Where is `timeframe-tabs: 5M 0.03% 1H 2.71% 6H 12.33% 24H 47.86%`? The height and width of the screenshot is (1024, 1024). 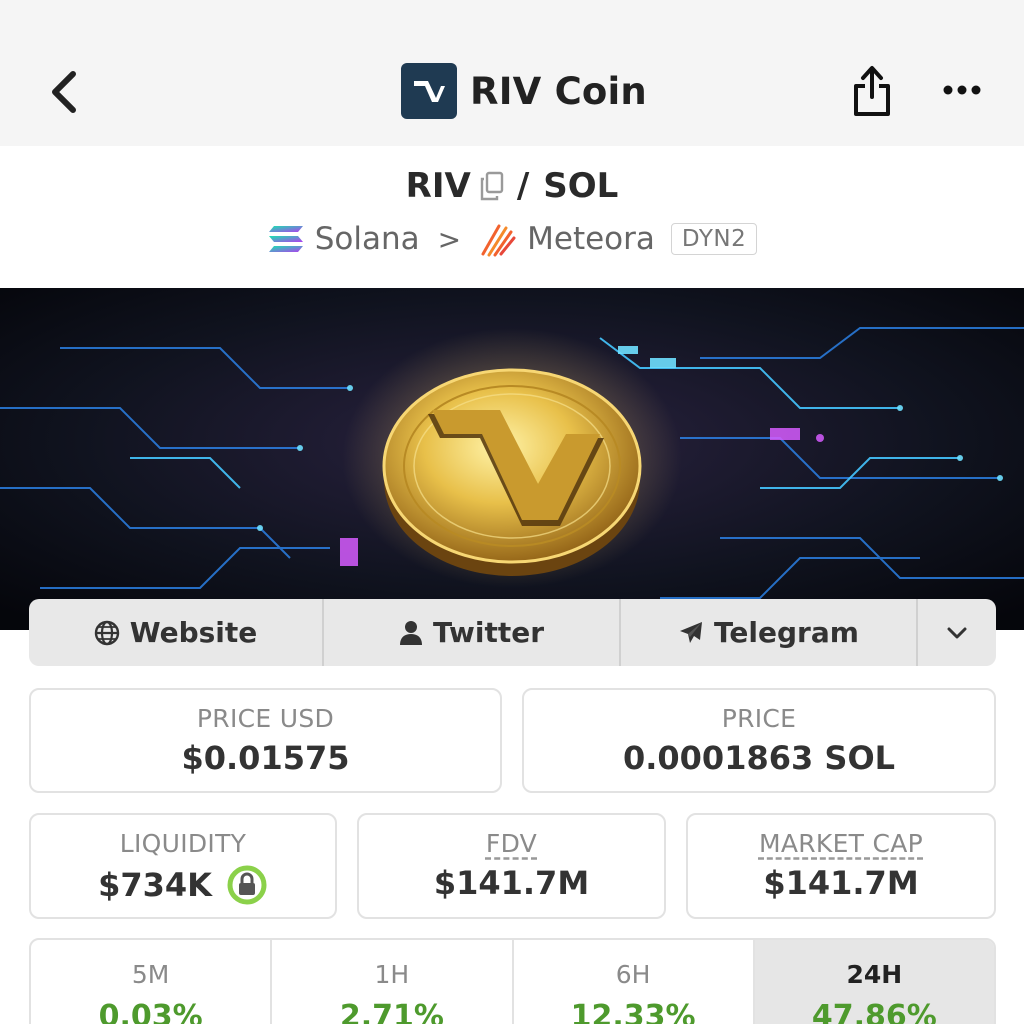 timeframe-tabs: 5M 0.03% 1H 2.71% 6H 12.33% 24H 47.86% is located at coordinates (512, 981).